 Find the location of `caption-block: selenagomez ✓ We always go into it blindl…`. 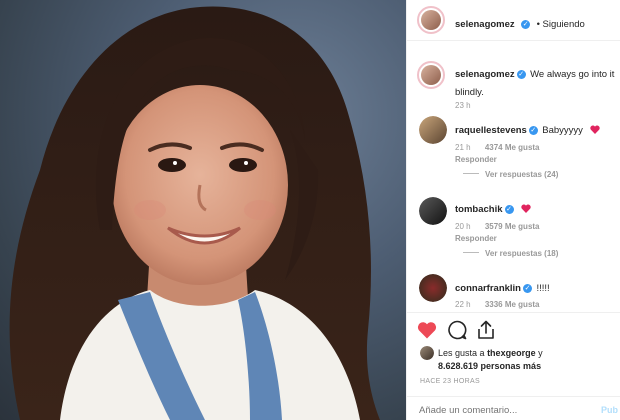

caption-block: selenagomez ✓ We always go into it blindl… is located at coordinates (535, 82).